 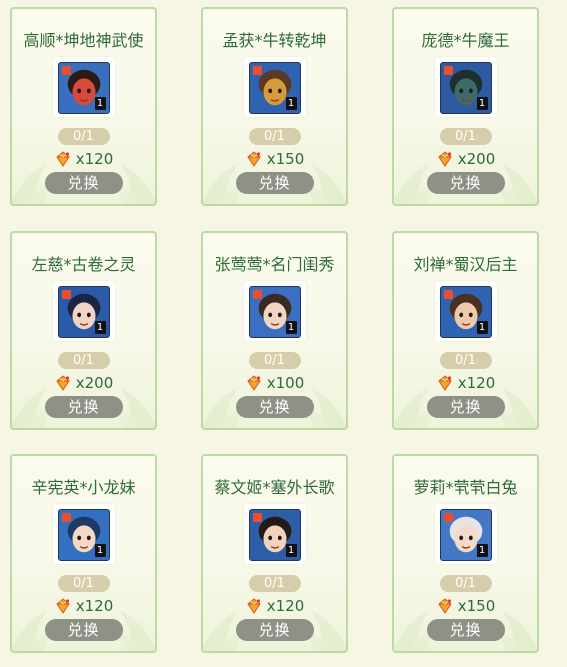 I want to click on exchange-card: 蔡文姬*塞外长歌 1 0/1 x120 兑换, so click(x=274, y=553).